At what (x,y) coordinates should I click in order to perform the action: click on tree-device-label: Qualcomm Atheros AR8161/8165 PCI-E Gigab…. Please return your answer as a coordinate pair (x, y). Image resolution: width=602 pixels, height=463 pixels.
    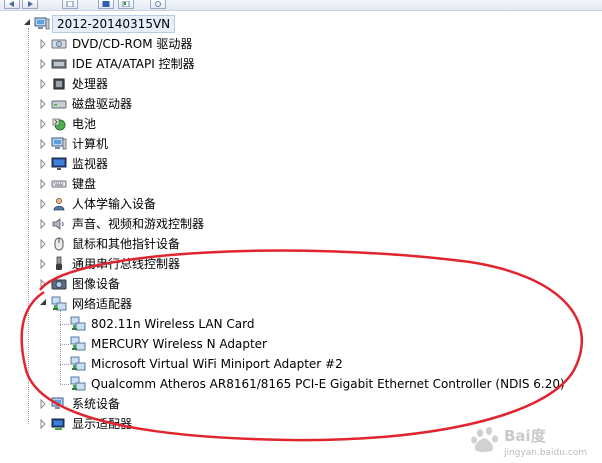
    Looking at the image, I should click on (328, 384).